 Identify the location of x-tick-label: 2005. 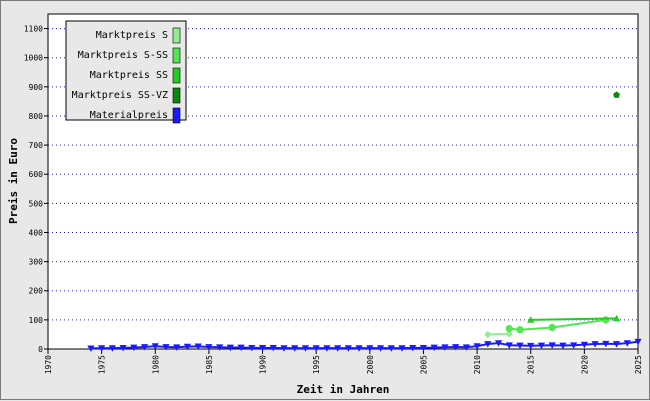
(423, 364).